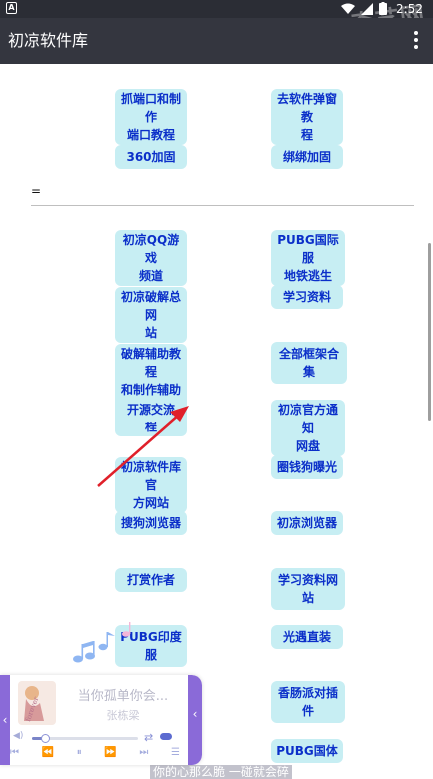  I want to click on port-tutorial-button: 抓端口和制作 端口教程, so click(151, 117).